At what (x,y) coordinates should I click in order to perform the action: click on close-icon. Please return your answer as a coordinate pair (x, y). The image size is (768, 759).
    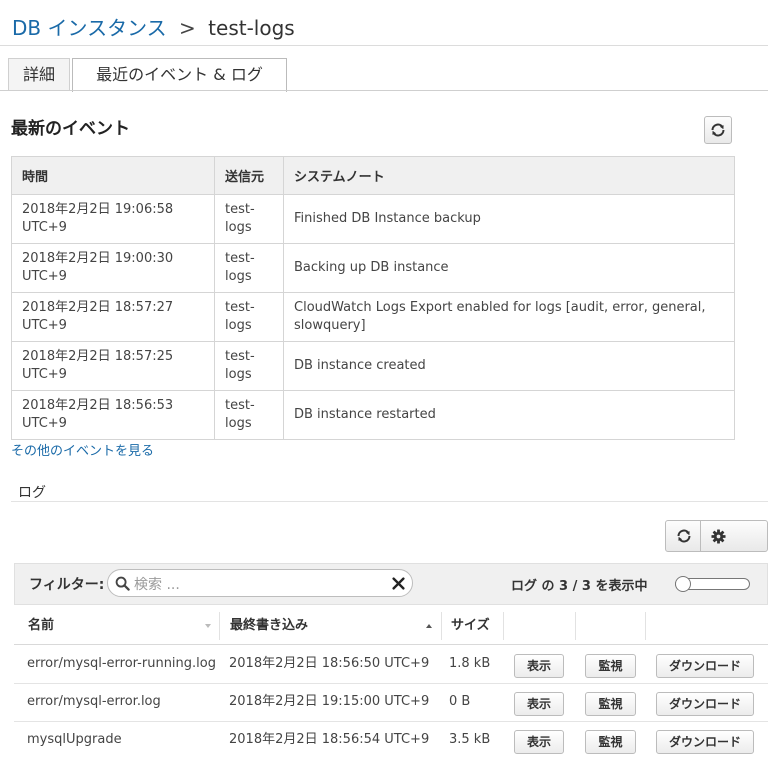
    Looking at the image, I should click on (398, 583).